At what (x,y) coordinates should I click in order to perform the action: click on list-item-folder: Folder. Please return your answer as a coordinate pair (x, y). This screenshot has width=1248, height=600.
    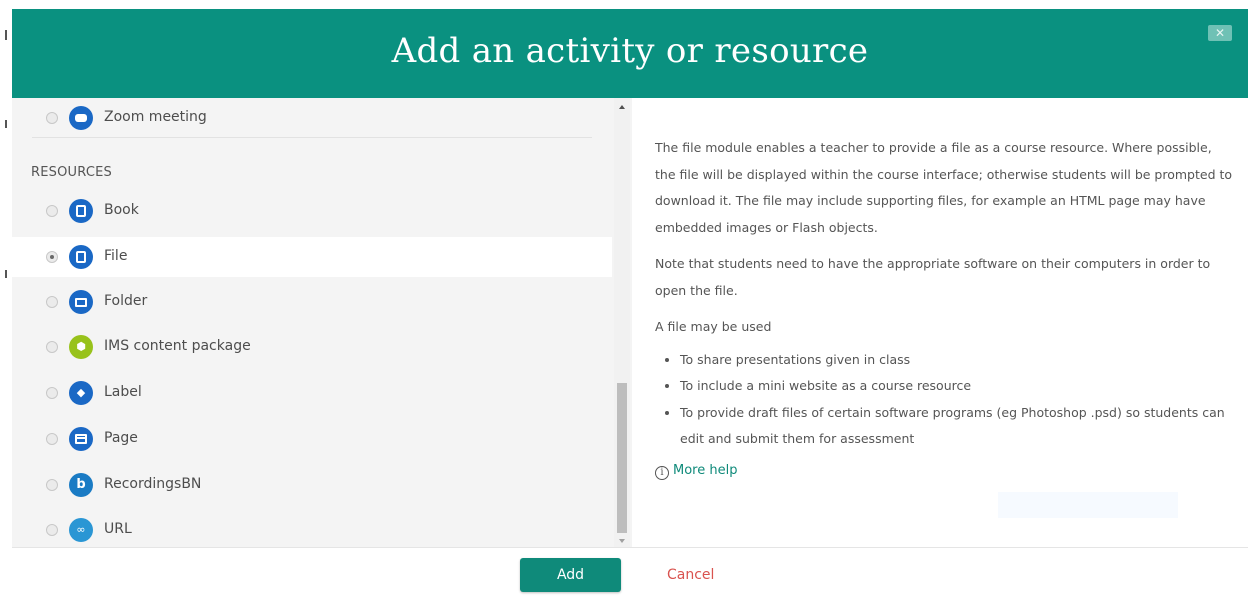
    Looking at the image, I should click on (312, 302).